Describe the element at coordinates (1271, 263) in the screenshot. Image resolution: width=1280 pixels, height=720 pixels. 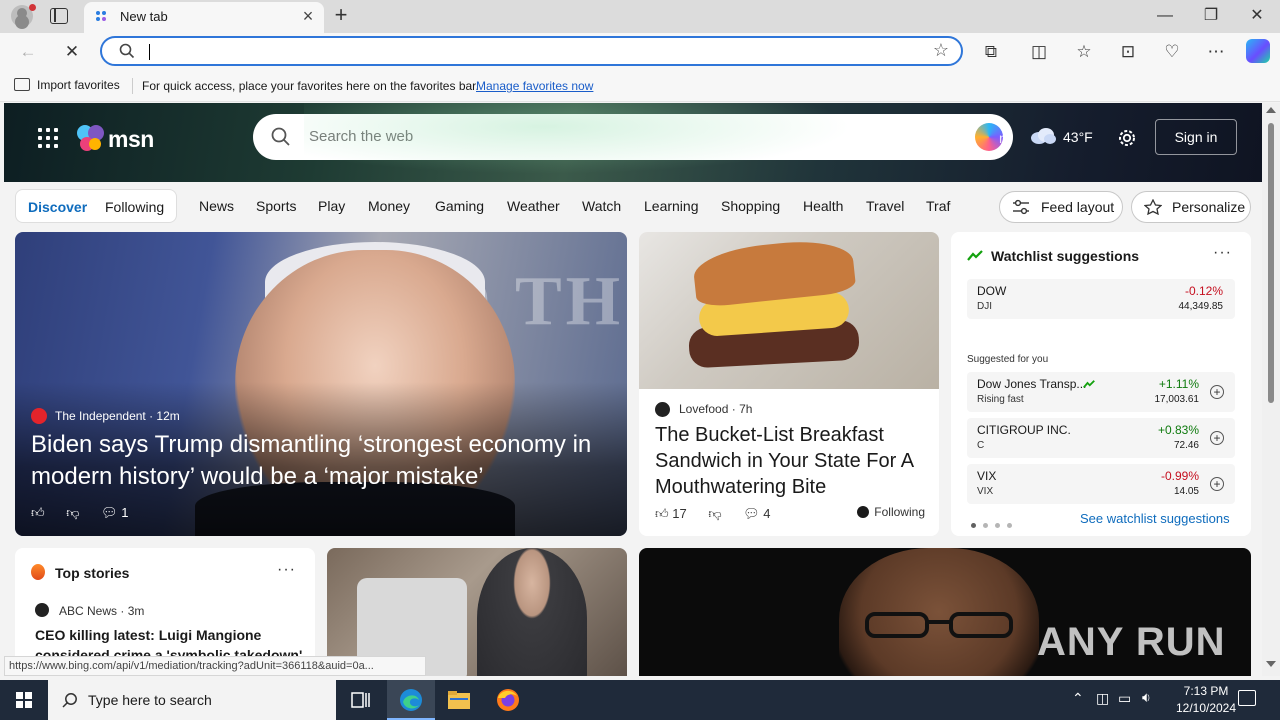
I see `scrollbar-thumb` at that location.